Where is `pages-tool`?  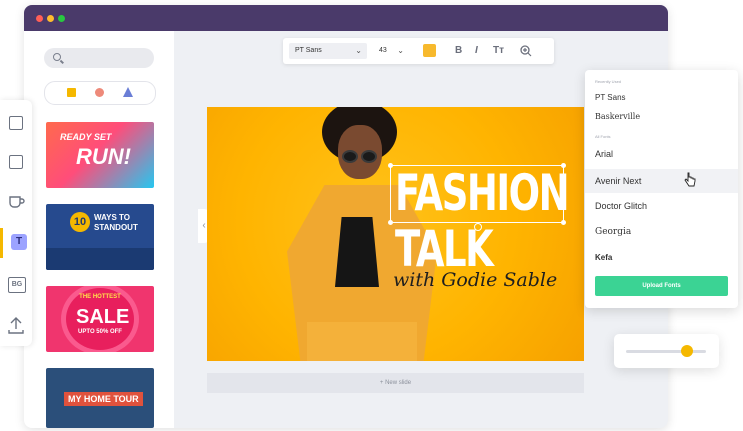 pages-tool is located at coordinates (16, 123).